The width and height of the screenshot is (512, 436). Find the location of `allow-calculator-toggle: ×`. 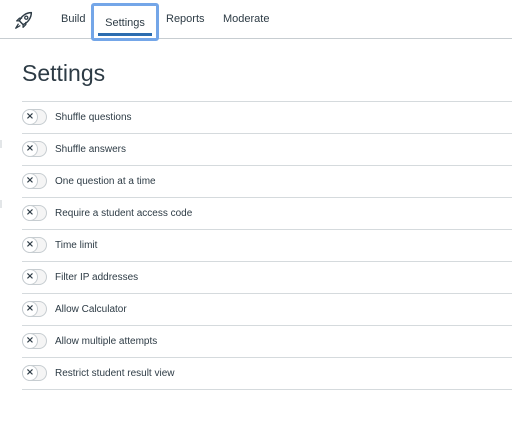

allow-calculator-toggle: × is located at coordinates (34, 309).